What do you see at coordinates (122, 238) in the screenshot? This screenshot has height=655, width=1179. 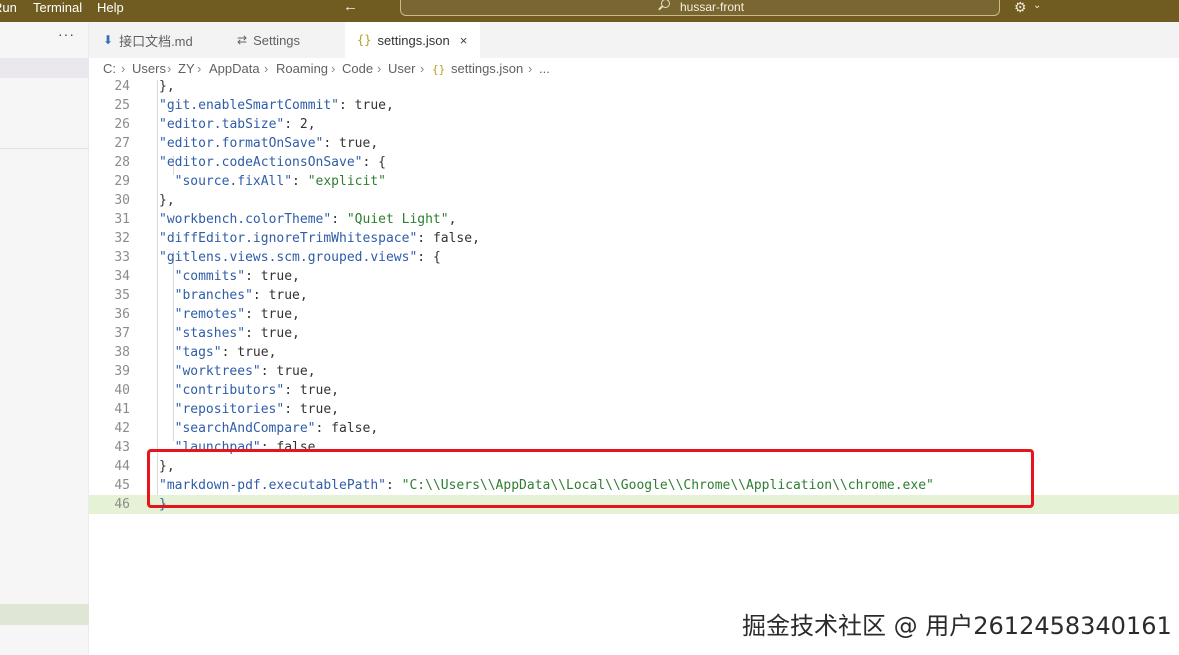 I see `line-number: 32` at bounding box center [122, 238].